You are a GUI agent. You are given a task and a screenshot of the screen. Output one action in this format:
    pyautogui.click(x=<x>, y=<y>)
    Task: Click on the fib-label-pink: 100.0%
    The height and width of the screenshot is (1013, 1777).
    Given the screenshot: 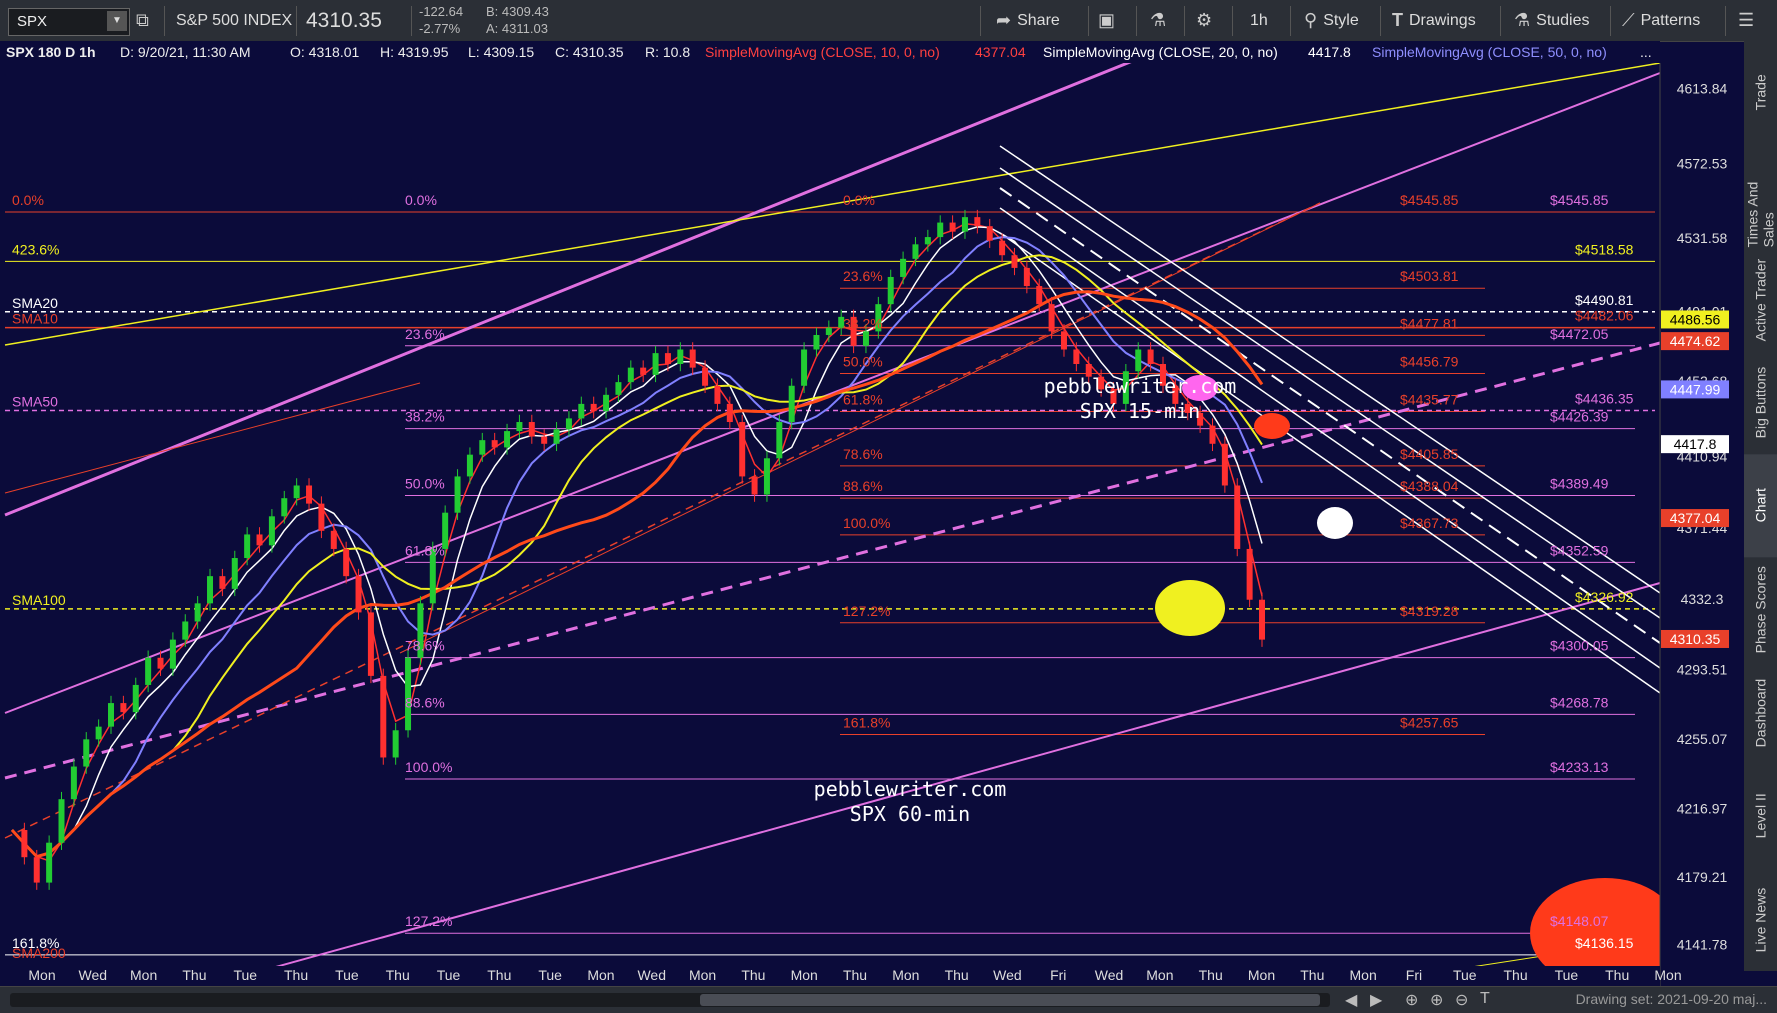 What is the action you would take?
    pyautogui.click(x=428, y=767)
    